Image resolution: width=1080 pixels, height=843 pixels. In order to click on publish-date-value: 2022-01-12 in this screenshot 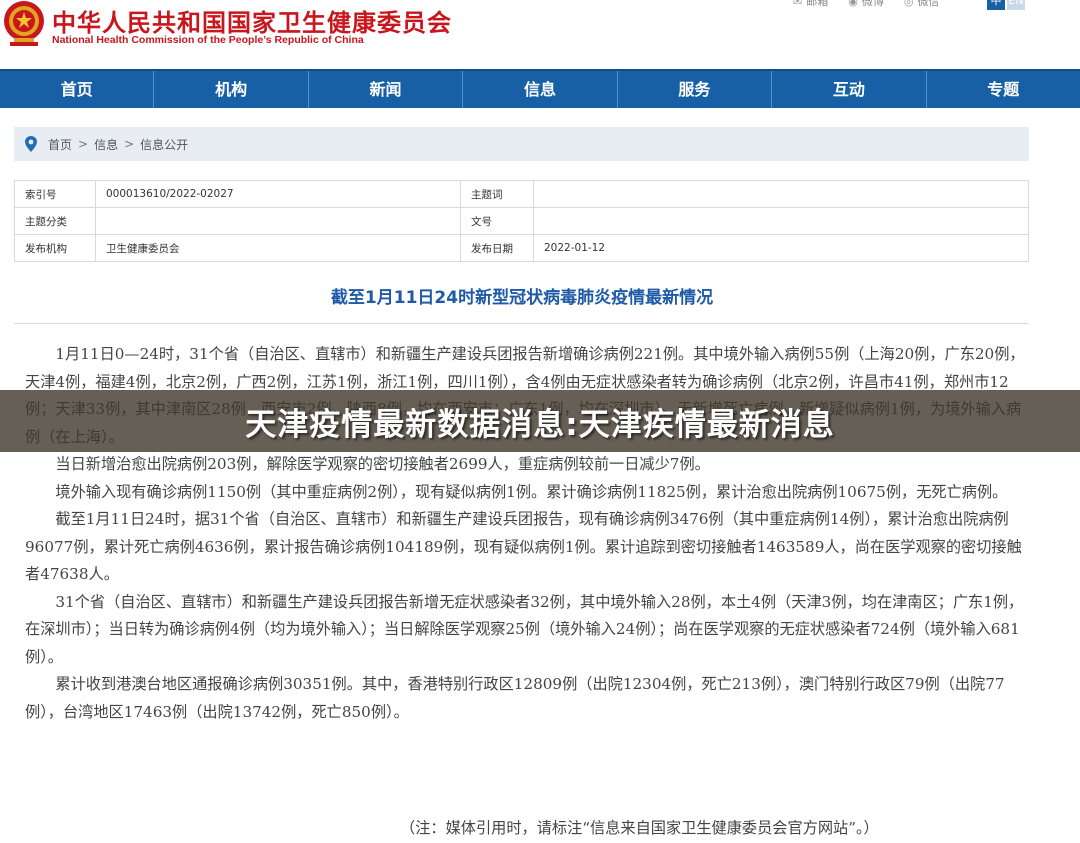, I will do `click(781, 248)`.